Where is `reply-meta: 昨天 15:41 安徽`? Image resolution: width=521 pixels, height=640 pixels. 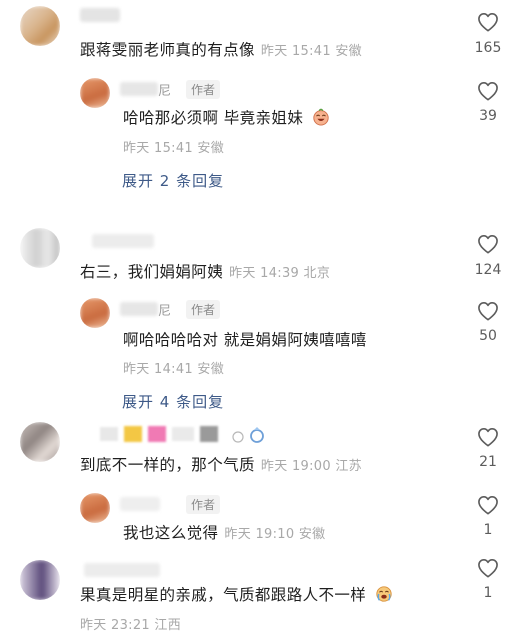
reply-meta: 昨天 15:41 安徽 is located at coordinates (174, 148).